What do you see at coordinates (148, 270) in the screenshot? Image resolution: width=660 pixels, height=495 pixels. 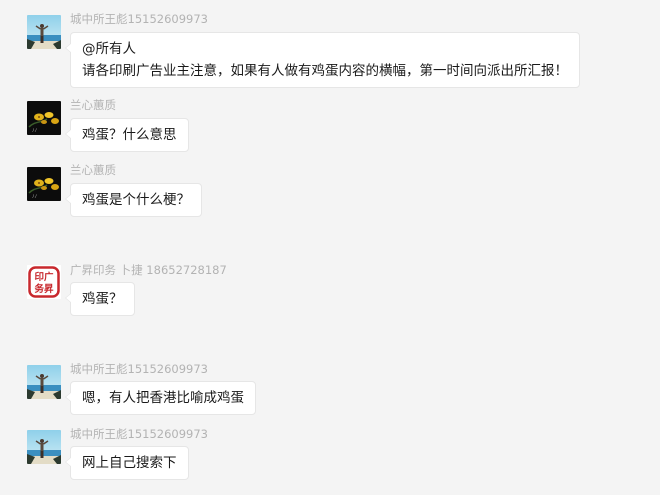 I see `sender-name: 广昇印务 卜捷 18652728187` at bounding box center [148, 270].